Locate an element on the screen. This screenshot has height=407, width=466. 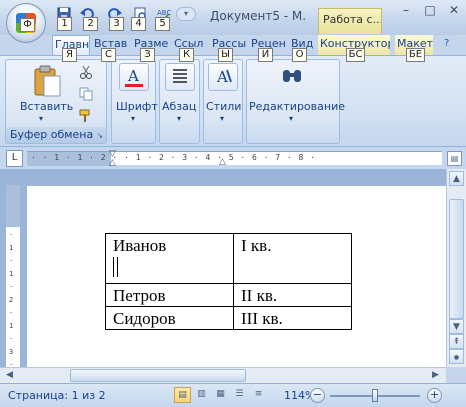
font-dropdown-icon: ▾ is located at coordinates (133, 118).